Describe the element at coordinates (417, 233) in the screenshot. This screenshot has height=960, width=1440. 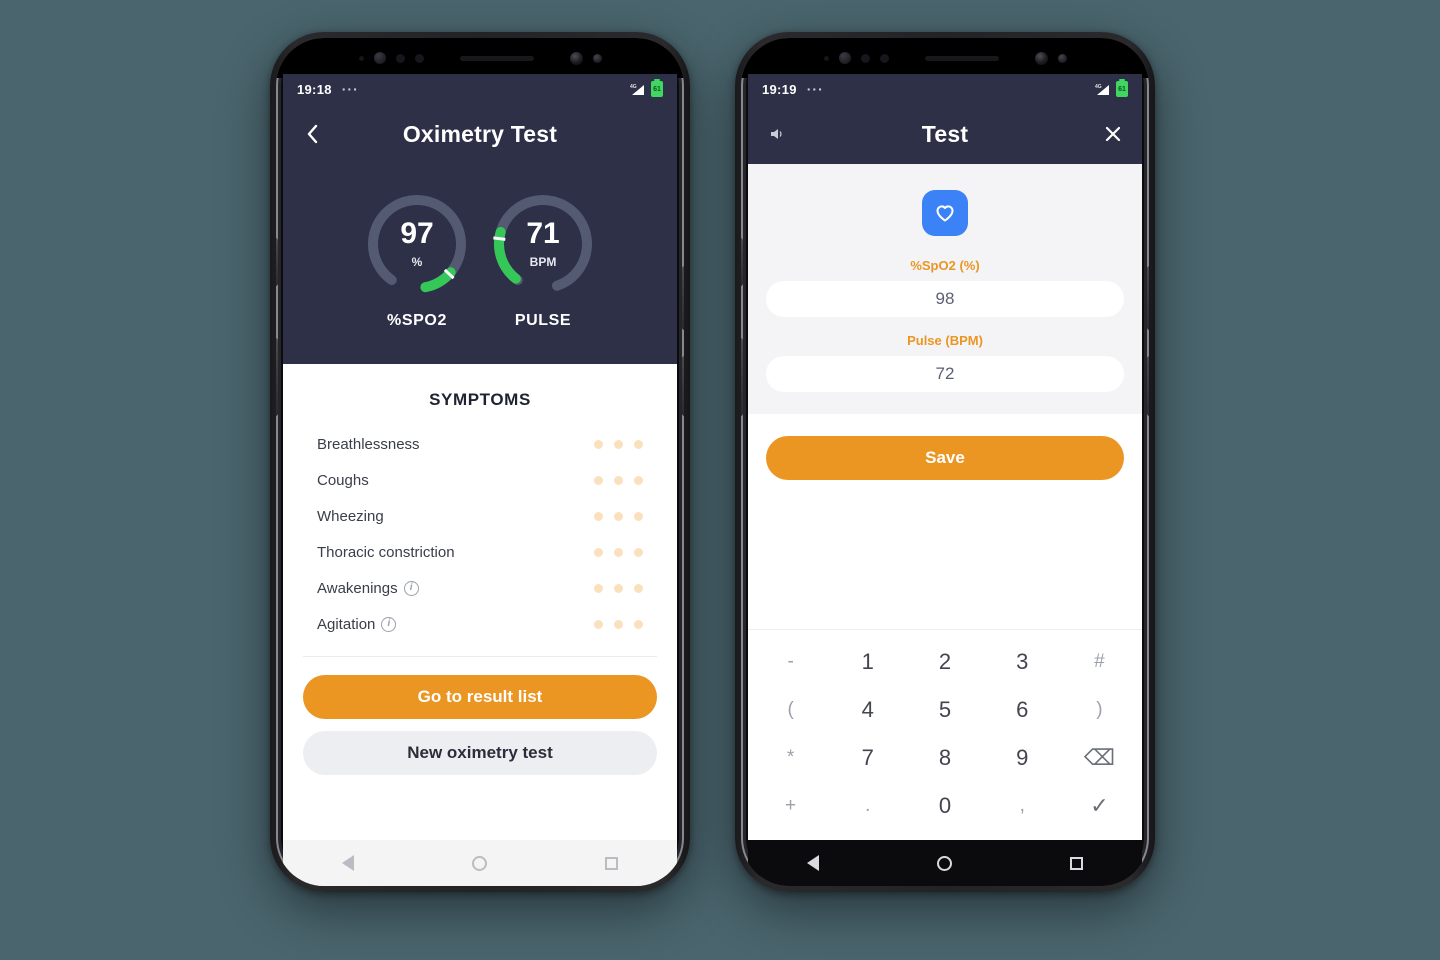
I see `gauge-value: 97` at that location.